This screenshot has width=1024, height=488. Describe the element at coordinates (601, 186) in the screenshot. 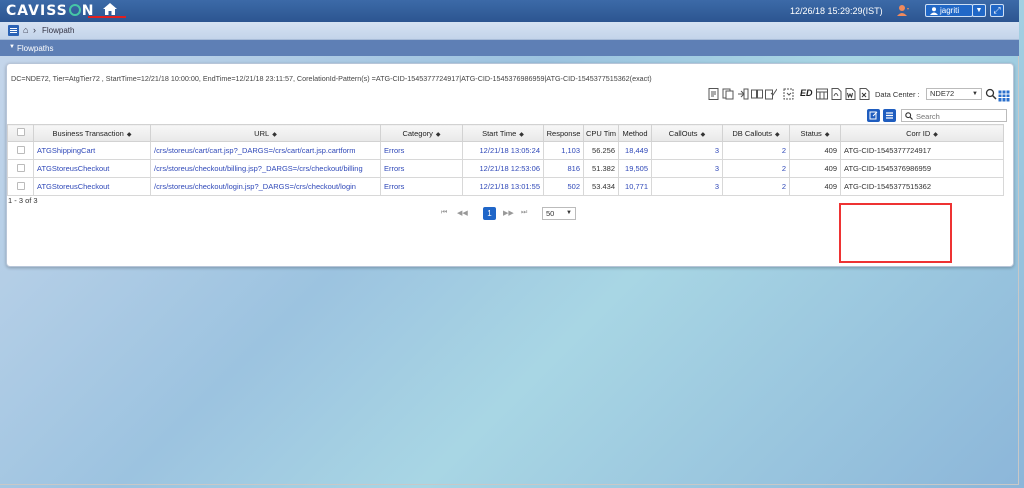

I see `cpu-time-cell: 53.434` at that location.